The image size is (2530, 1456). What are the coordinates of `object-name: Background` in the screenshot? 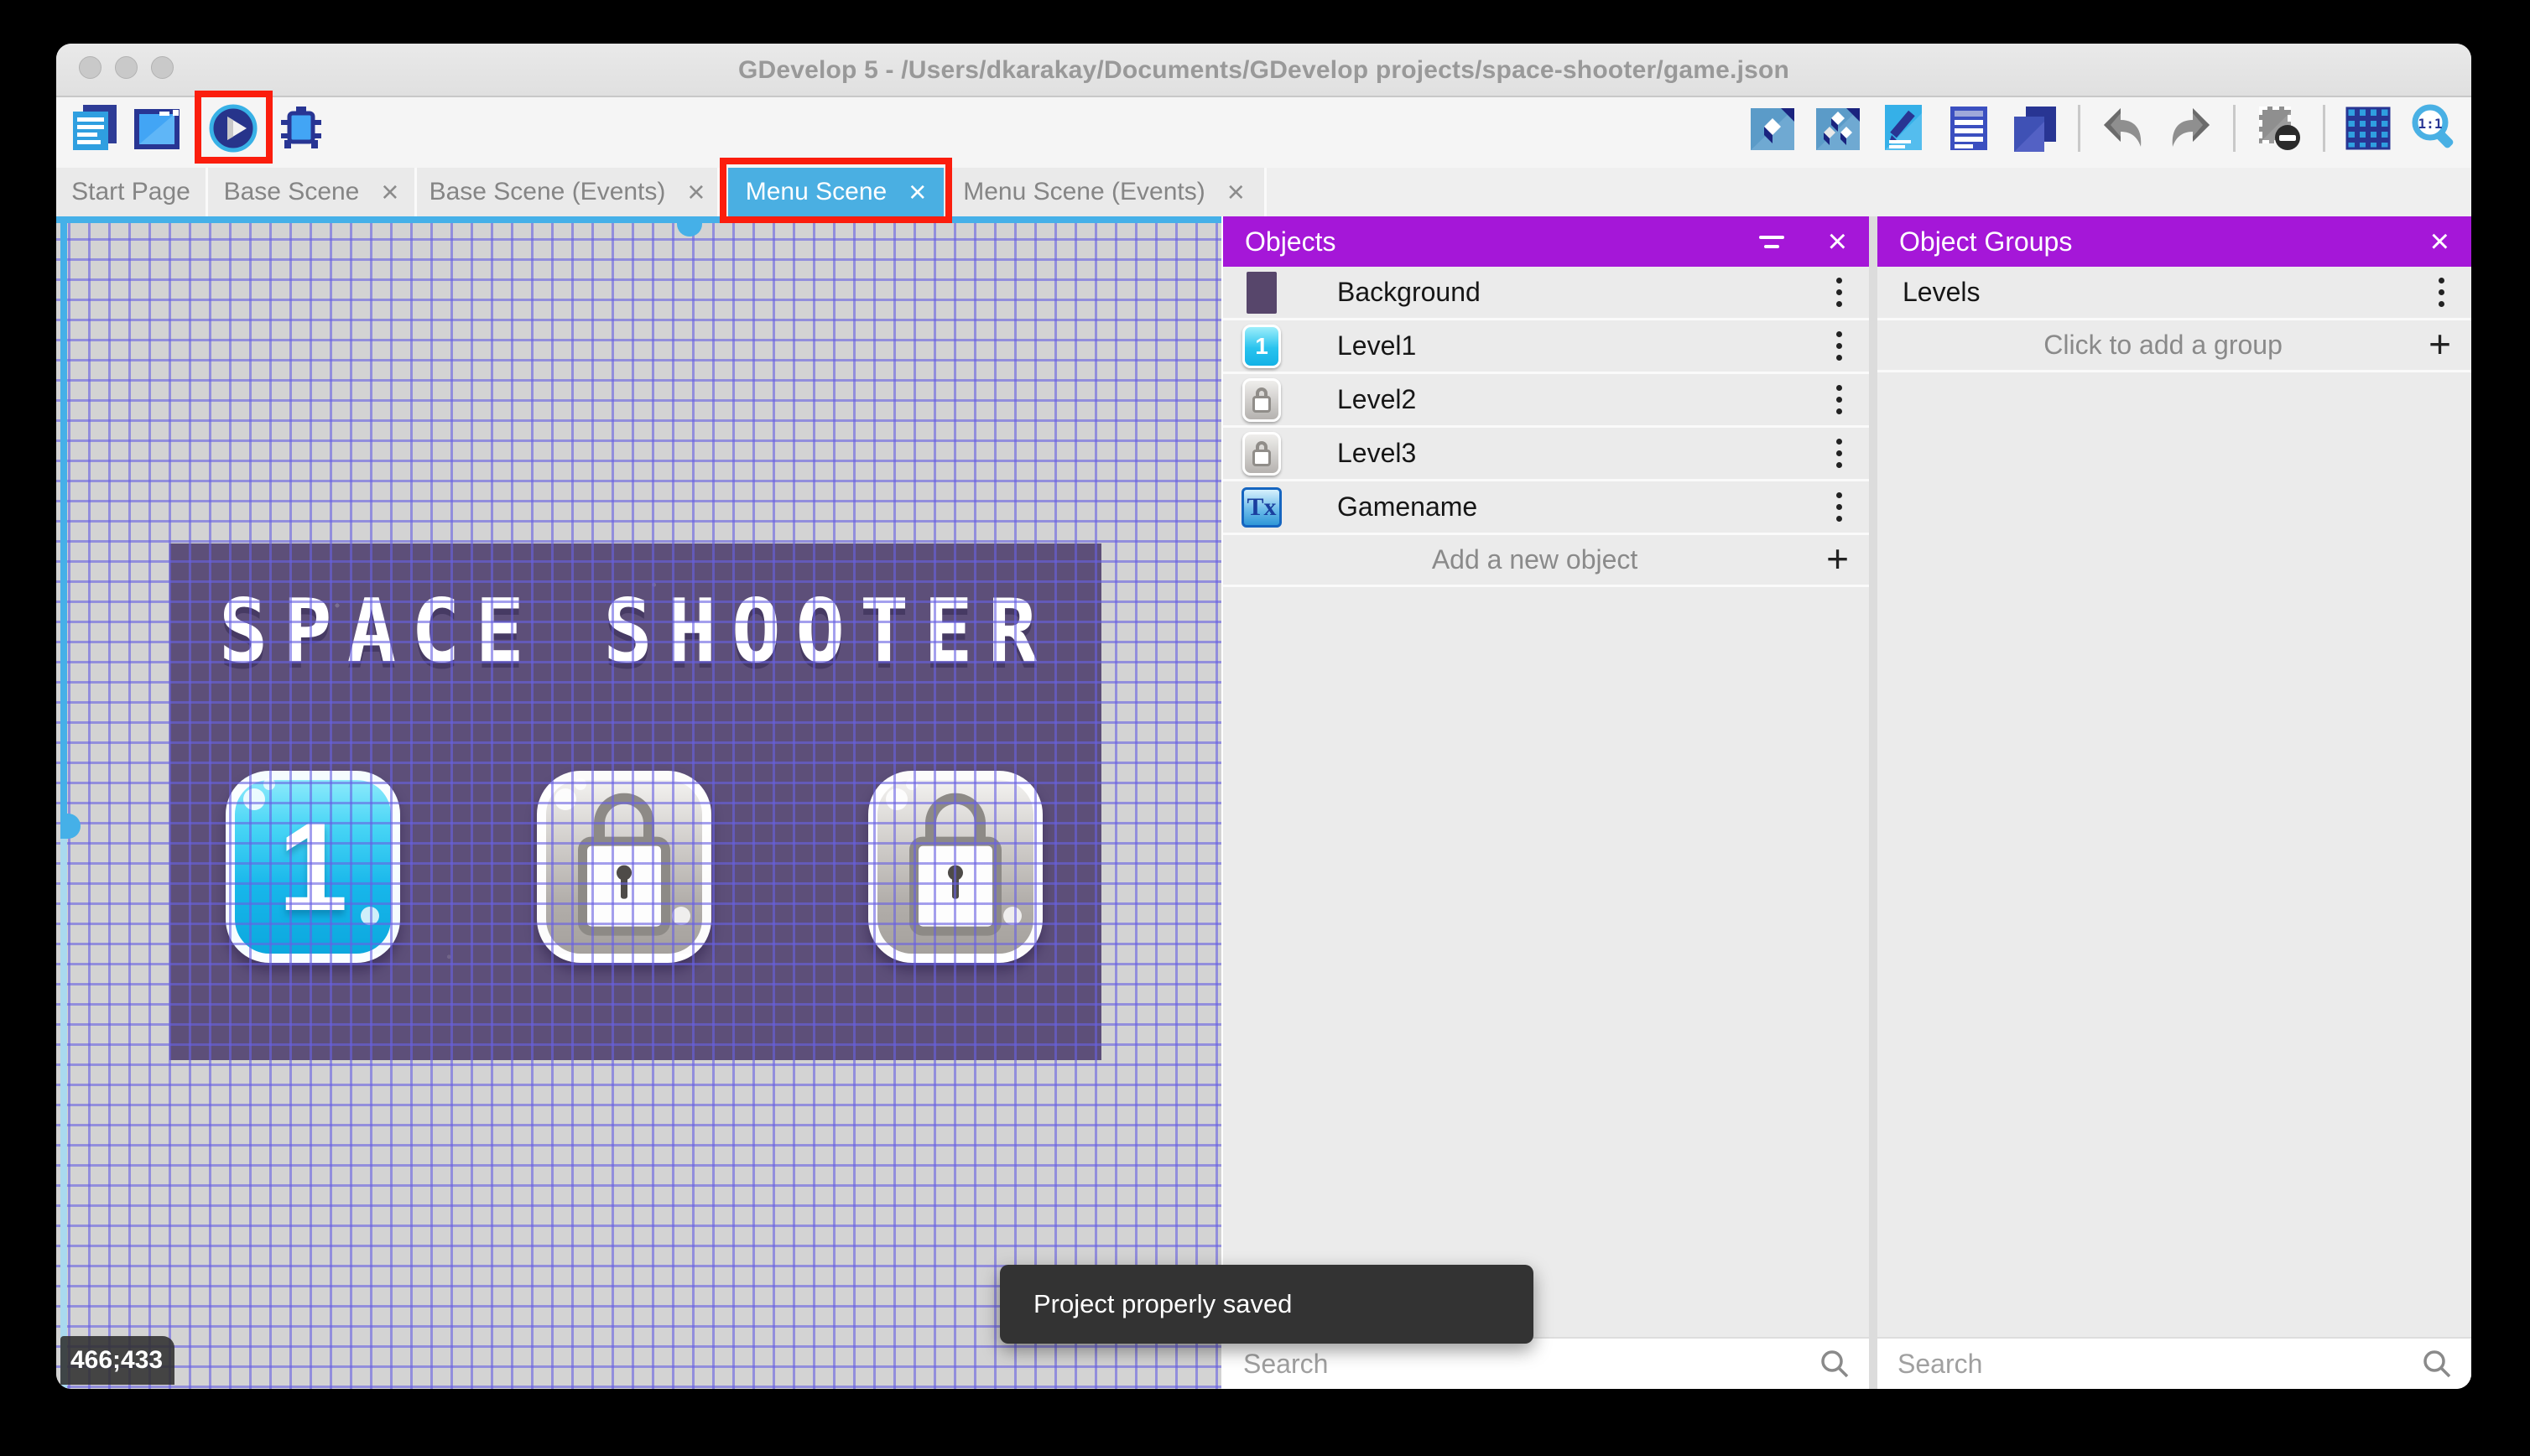 It's located at (1409, 292).